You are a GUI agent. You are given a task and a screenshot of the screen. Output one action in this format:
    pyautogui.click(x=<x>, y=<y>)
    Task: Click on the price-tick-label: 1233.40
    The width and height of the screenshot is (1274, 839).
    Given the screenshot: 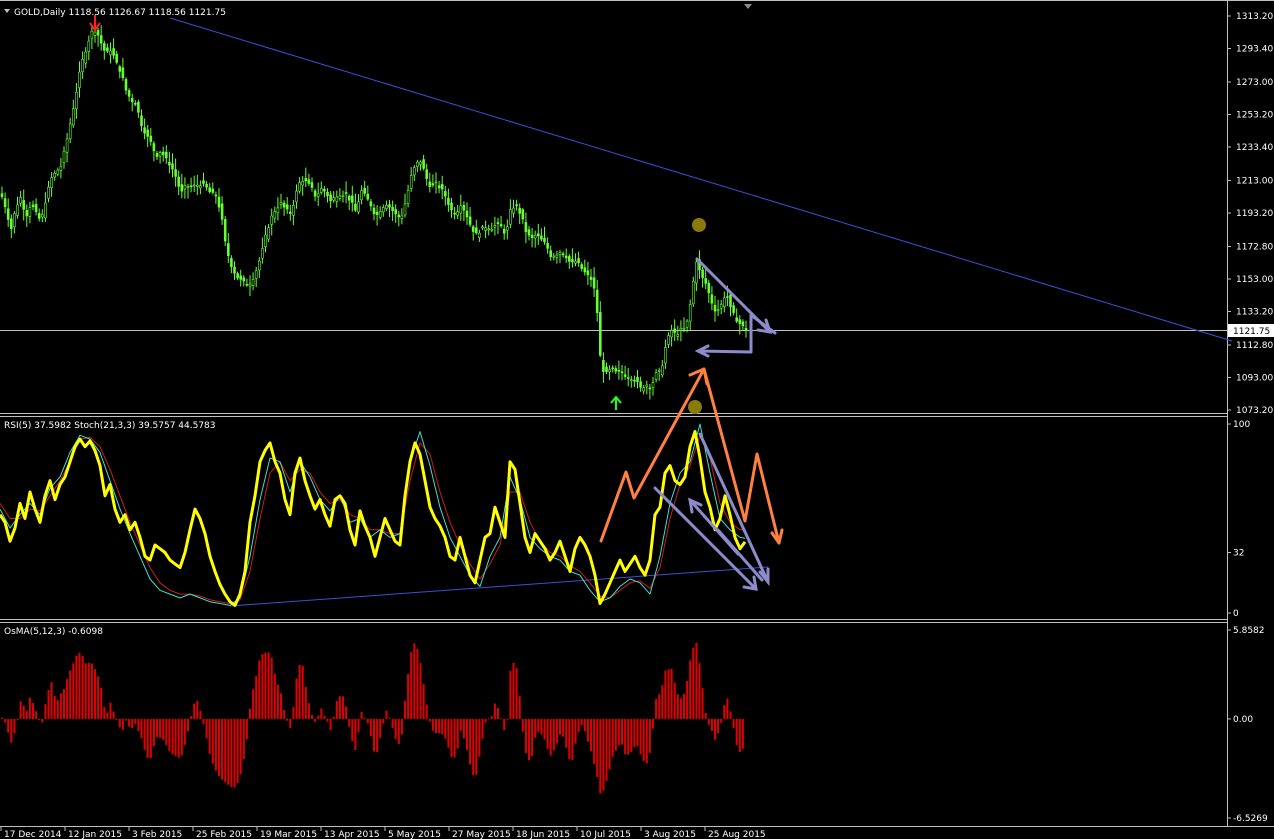 What is the action you would take?
    pyautogui.click(x=1254, y=148)
    